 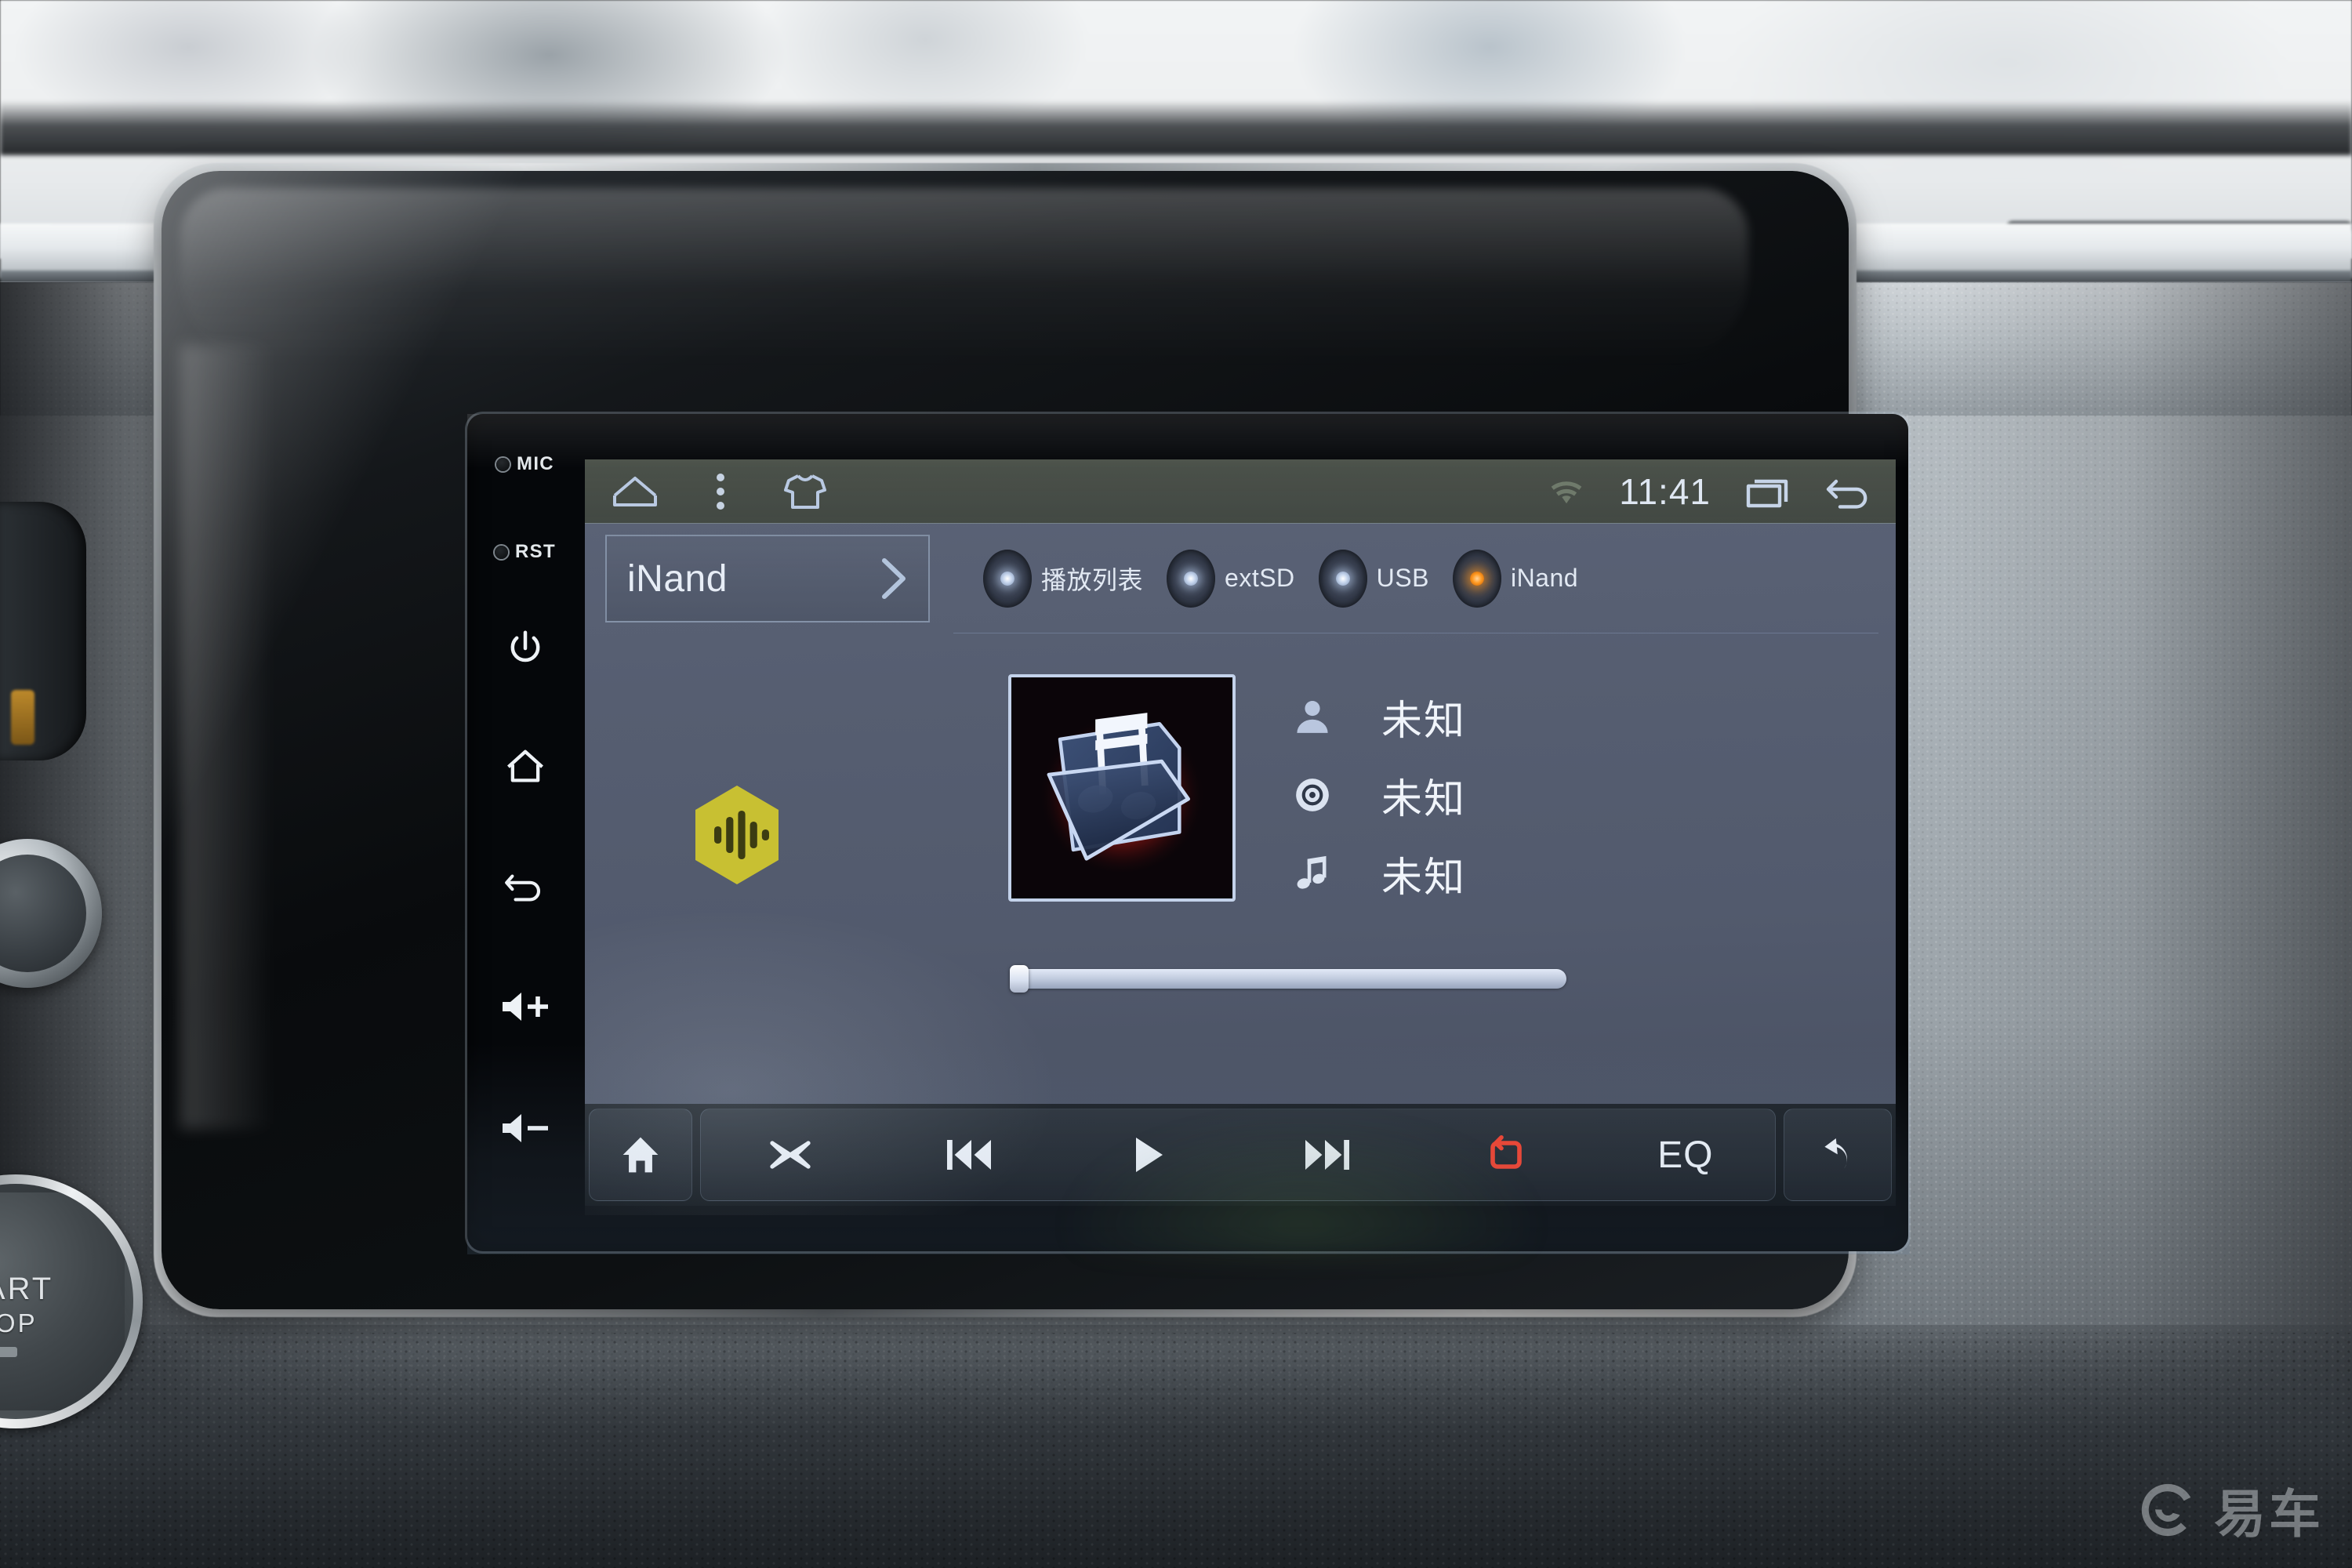 I want to click on reset-led-dot, so click(x=502, y=552).